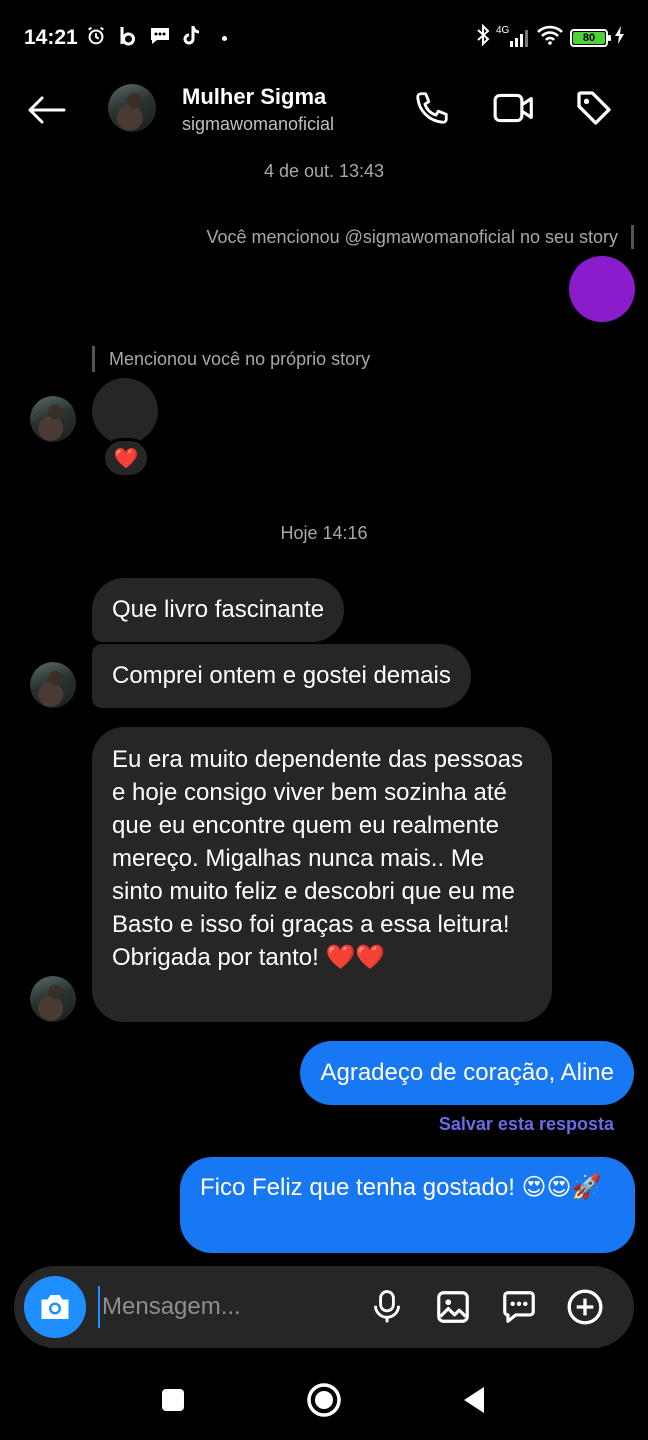 Image resolution: width=648 pixels, height=1440 pixels. I want to click on add-button, so click(585, 1307).